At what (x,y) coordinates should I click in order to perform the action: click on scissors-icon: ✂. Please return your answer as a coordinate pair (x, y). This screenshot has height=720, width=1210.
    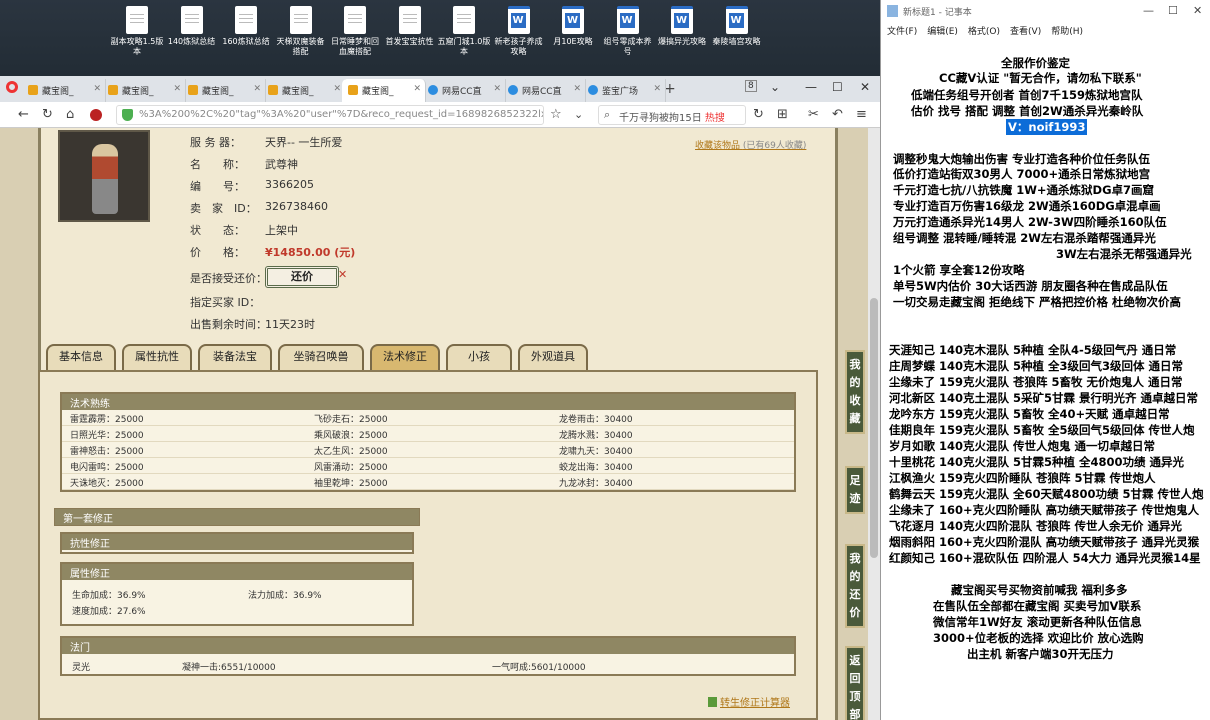
    Looking at the image, I should click on (813, 114).